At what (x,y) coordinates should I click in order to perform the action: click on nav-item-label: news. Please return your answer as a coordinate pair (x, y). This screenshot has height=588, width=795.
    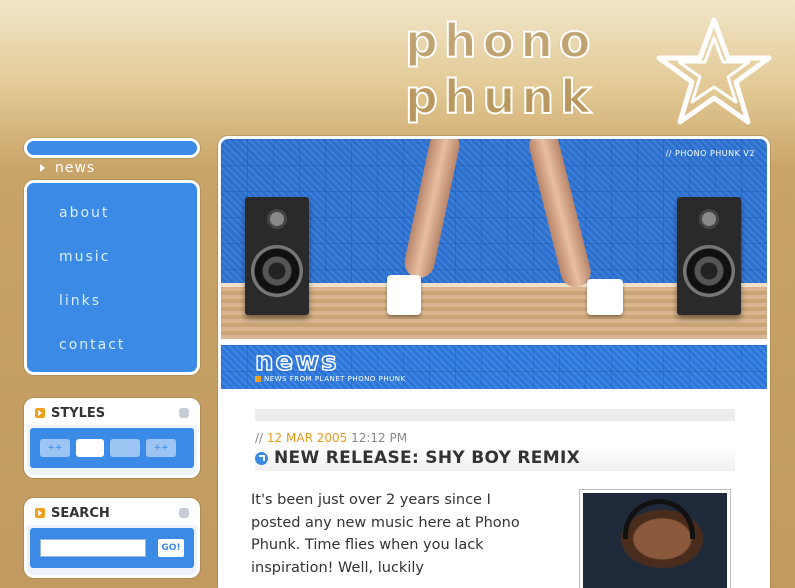
    Looking at the image, I should click on (75, 168).